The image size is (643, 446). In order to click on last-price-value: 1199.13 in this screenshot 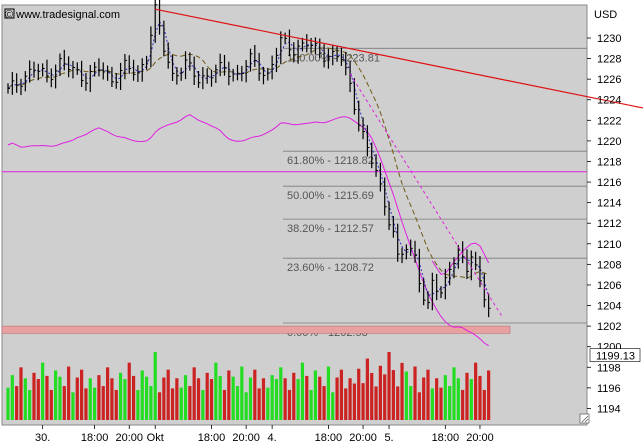, I will do `click(615, 357)`.